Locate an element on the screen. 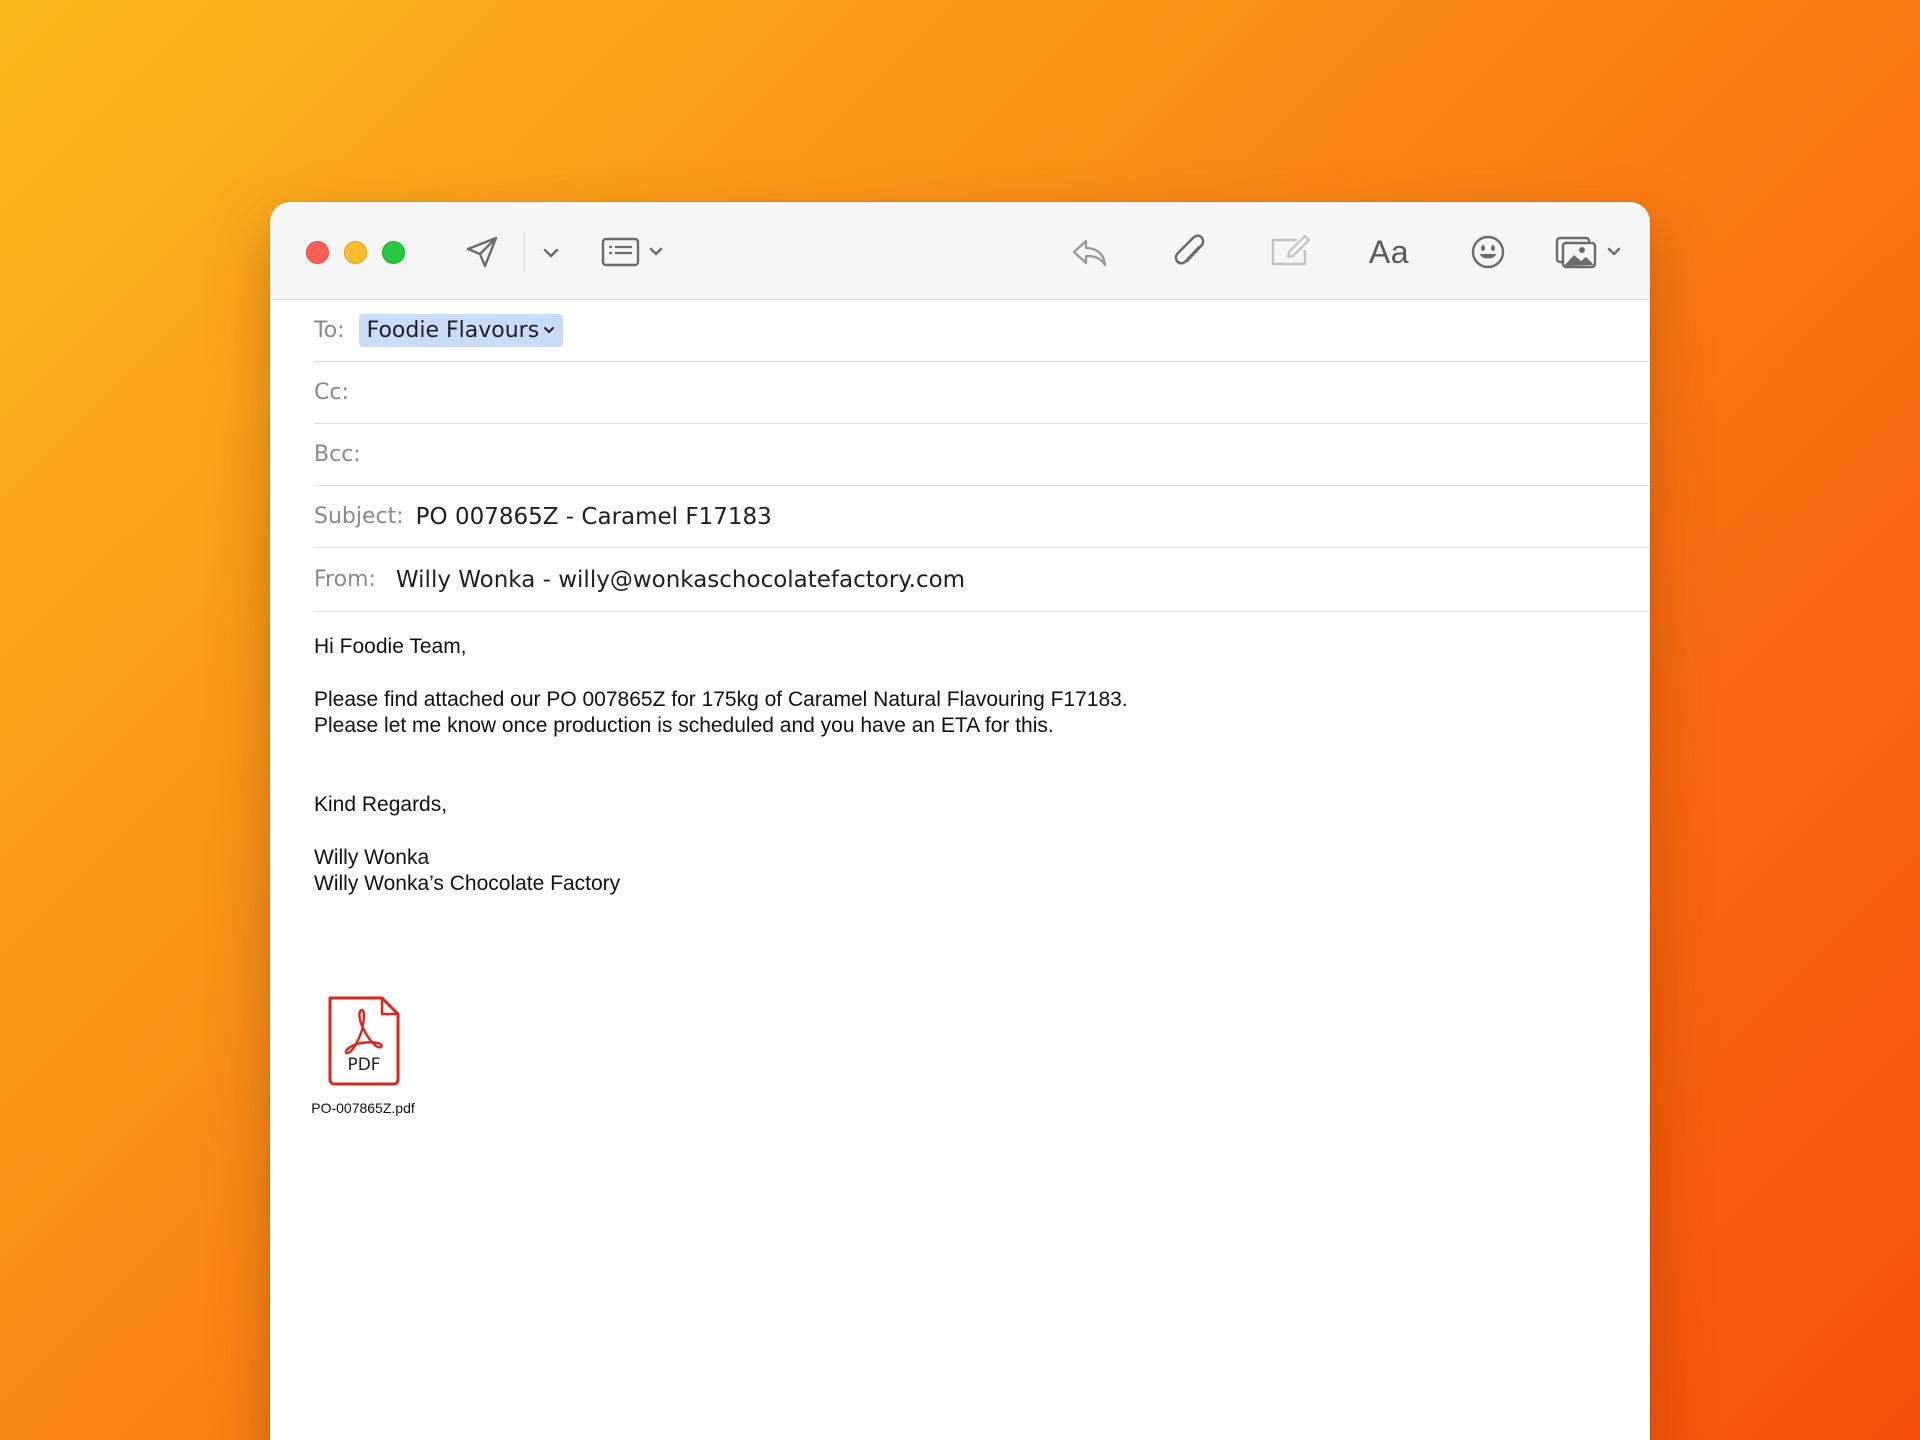 The height and width of the screenshot is (1440, 1920). toolbar: Aa is located at coordinates (960, 251).